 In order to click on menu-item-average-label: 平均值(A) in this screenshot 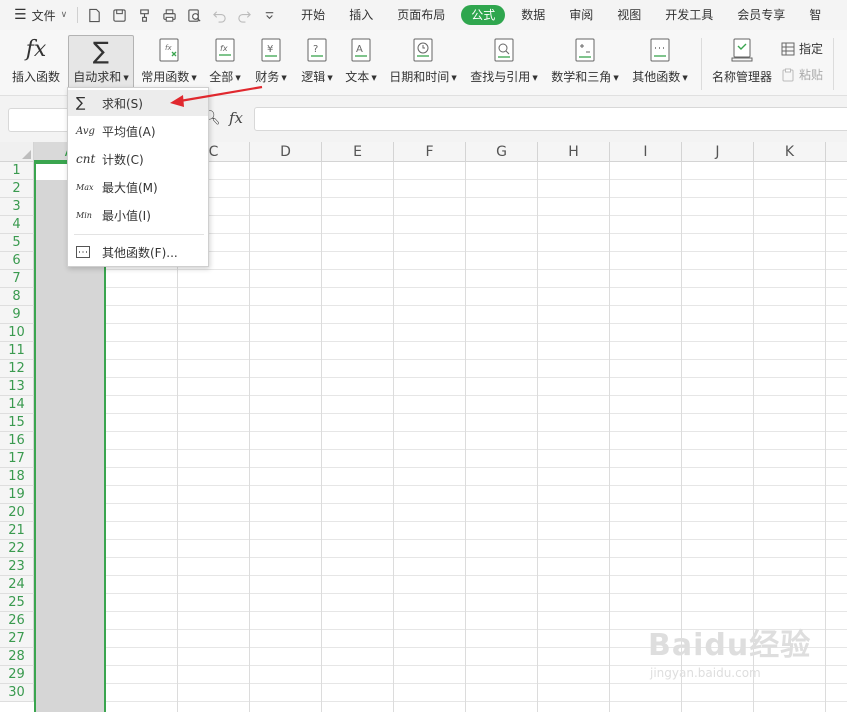, I will do `click(129, 131)`.